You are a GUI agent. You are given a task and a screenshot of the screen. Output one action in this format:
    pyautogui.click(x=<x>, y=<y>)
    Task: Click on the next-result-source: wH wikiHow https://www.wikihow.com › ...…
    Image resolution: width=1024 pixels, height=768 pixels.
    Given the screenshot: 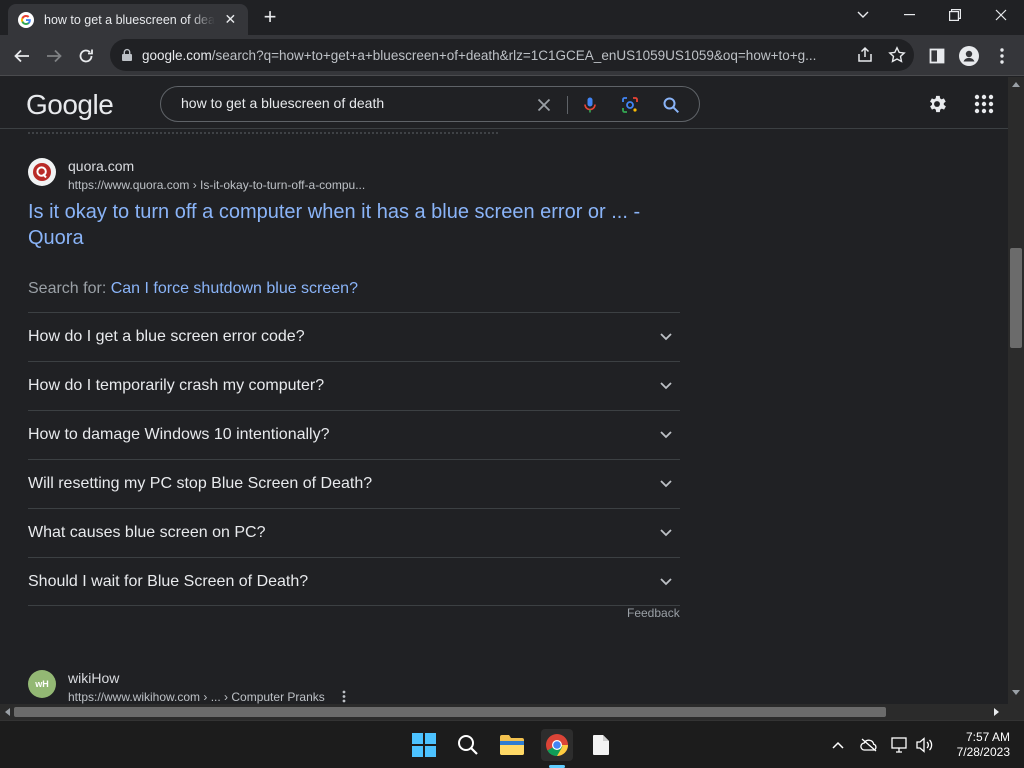 What is the action you would take?
    pyautogui.click(x=187, y=686)
    